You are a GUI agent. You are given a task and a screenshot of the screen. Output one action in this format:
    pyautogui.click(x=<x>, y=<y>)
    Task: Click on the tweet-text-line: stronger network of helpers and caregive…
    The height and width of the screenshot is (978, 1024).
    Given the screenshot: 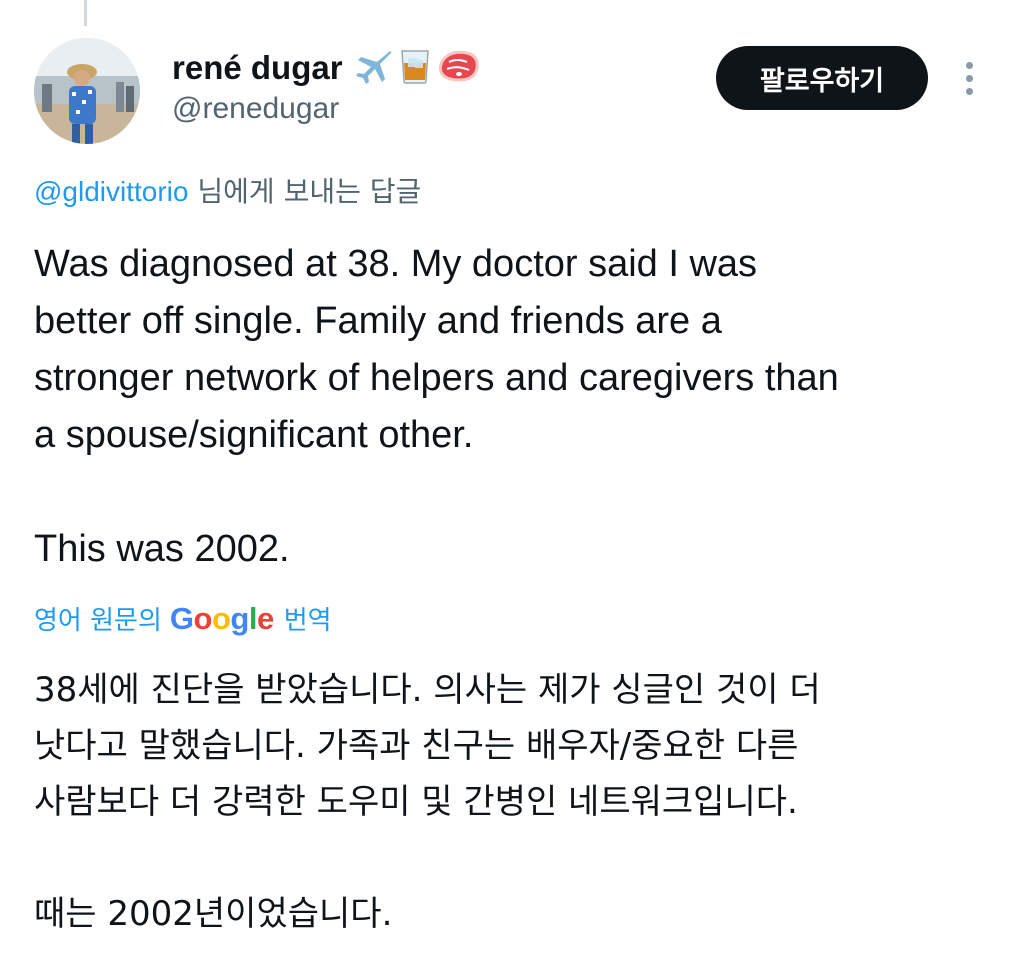 What is the action you would take?
    pyautogui.click(x=436, y=378)
    